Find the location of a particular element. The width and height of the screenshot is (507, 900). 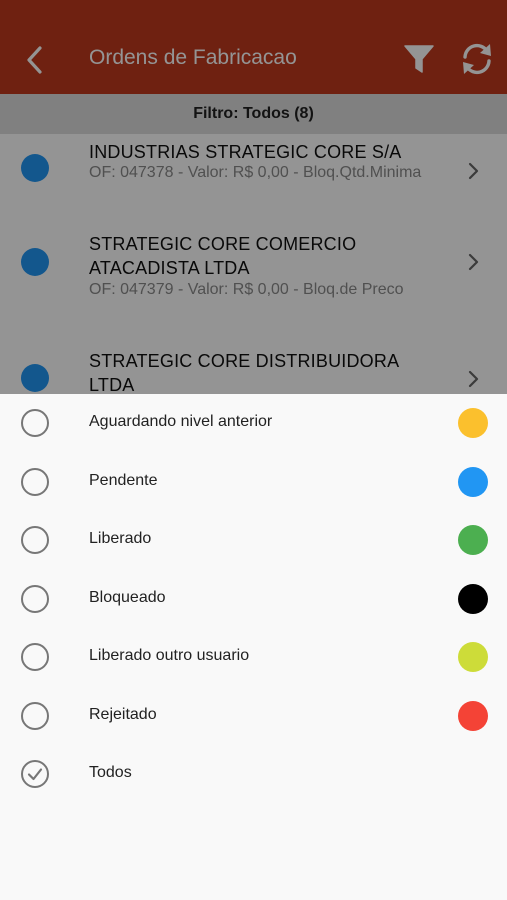

status-option-label: Aguardando nivel anterior is located at coordinates (181, 421).